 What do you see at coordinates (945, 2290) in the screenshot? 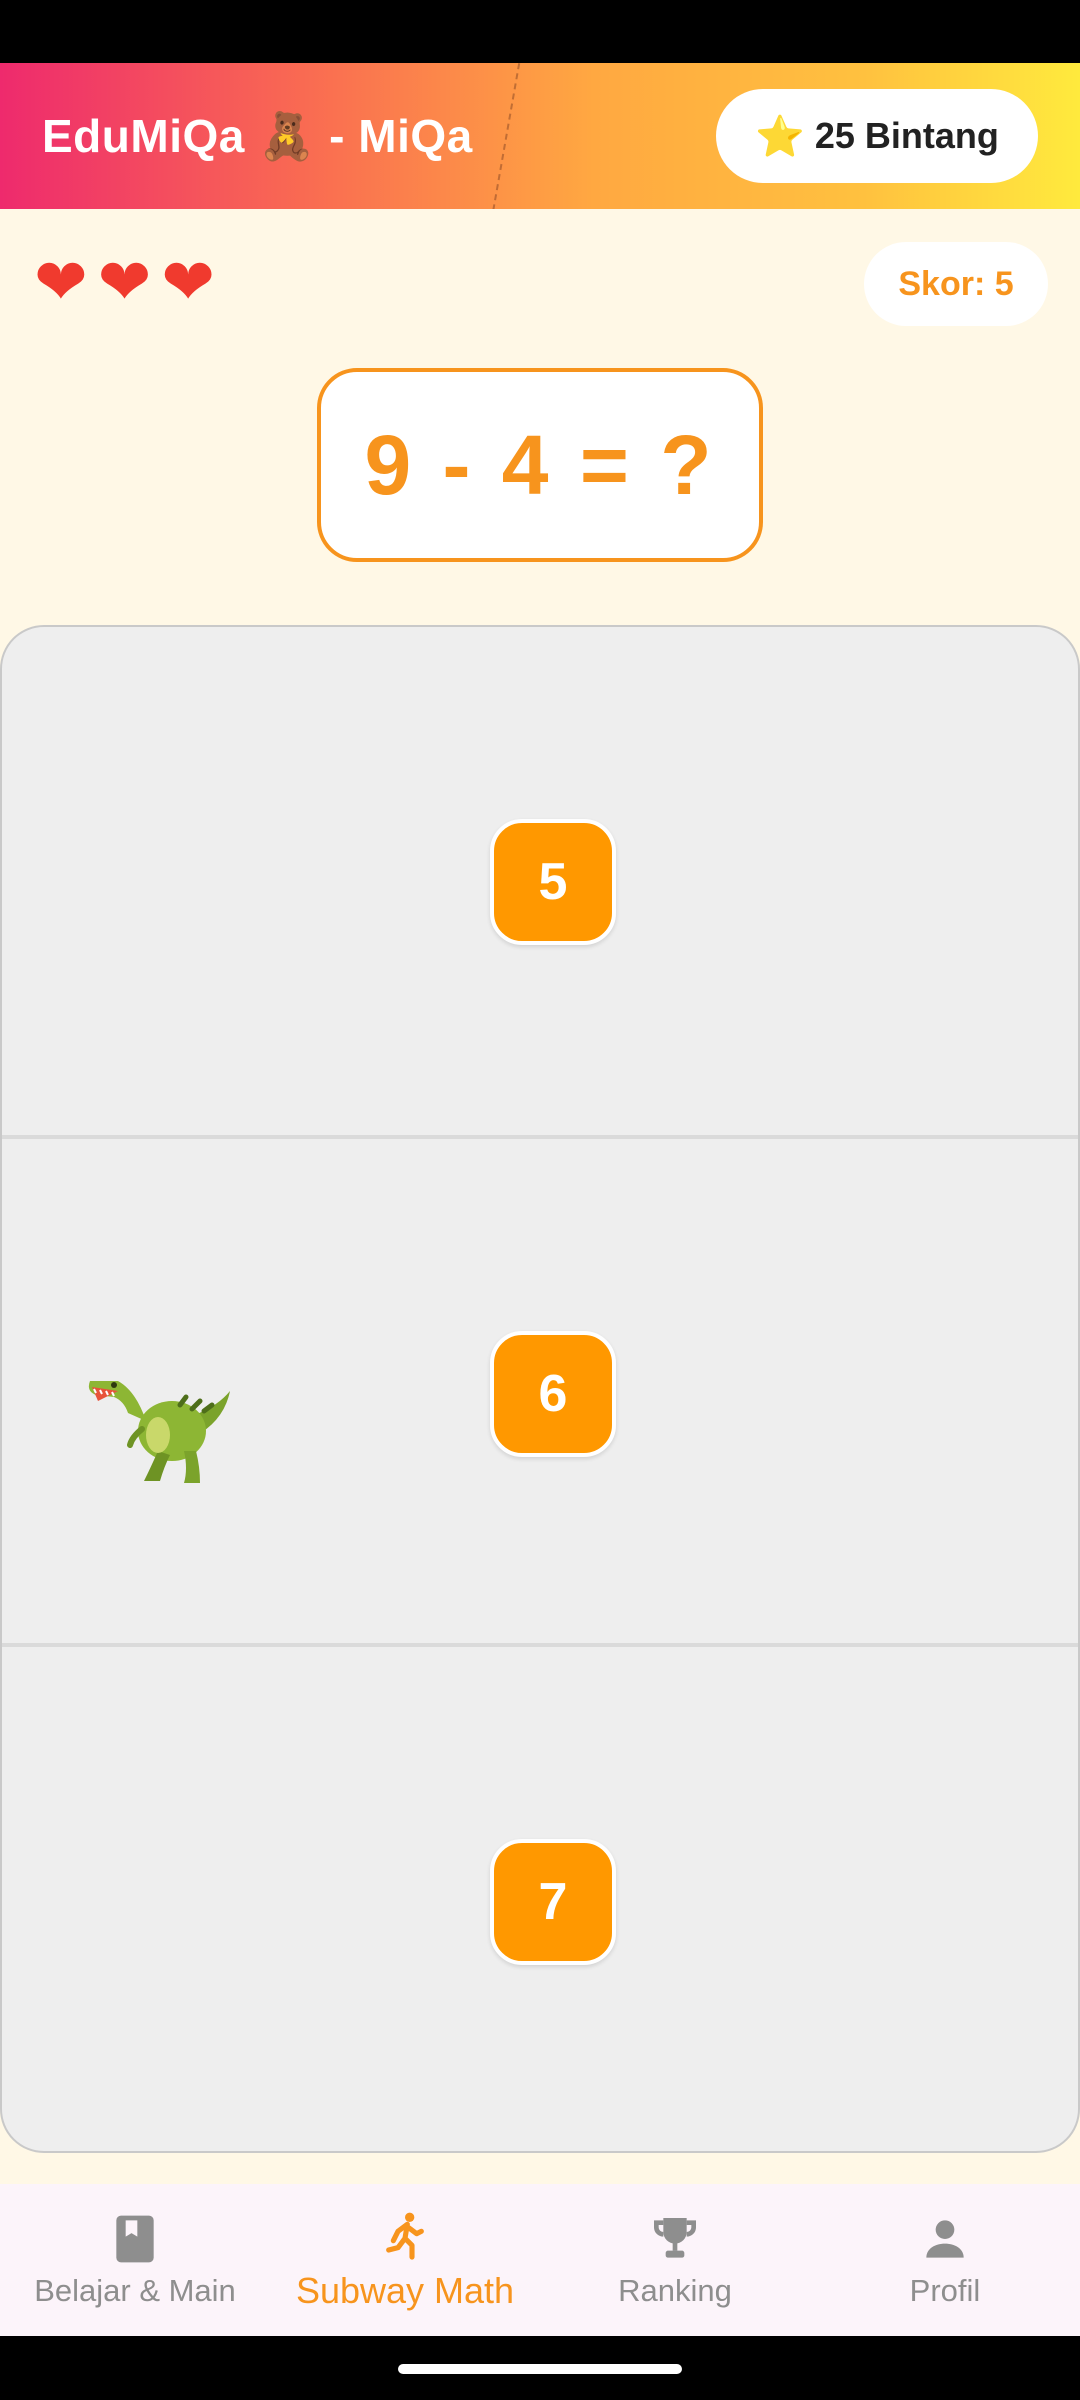
I see `nav-label: Profil` at bounding box center [945, 2290].